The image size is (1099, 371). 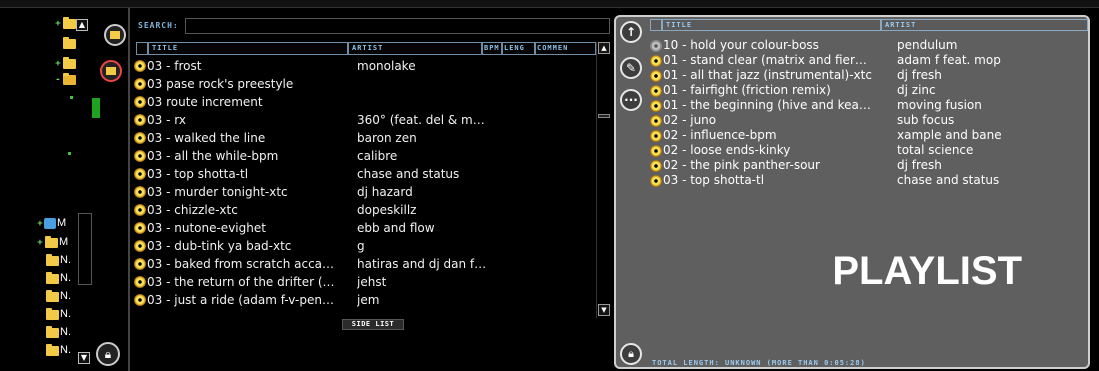 What do you see at coordinates (85, 249) in the screenshot?
I see `tree-scrollbar` at bounding box center [85, 249].